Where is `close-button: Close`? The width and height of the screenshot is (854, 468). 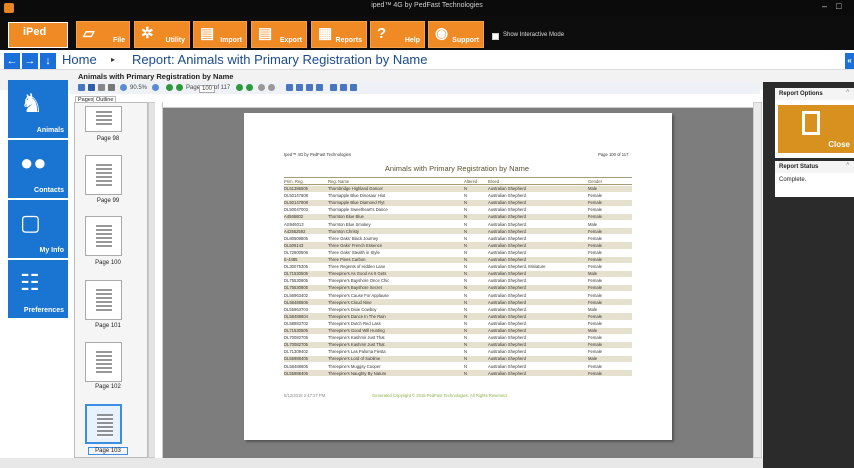
close-button: Close is located at coordinates (816, 129).